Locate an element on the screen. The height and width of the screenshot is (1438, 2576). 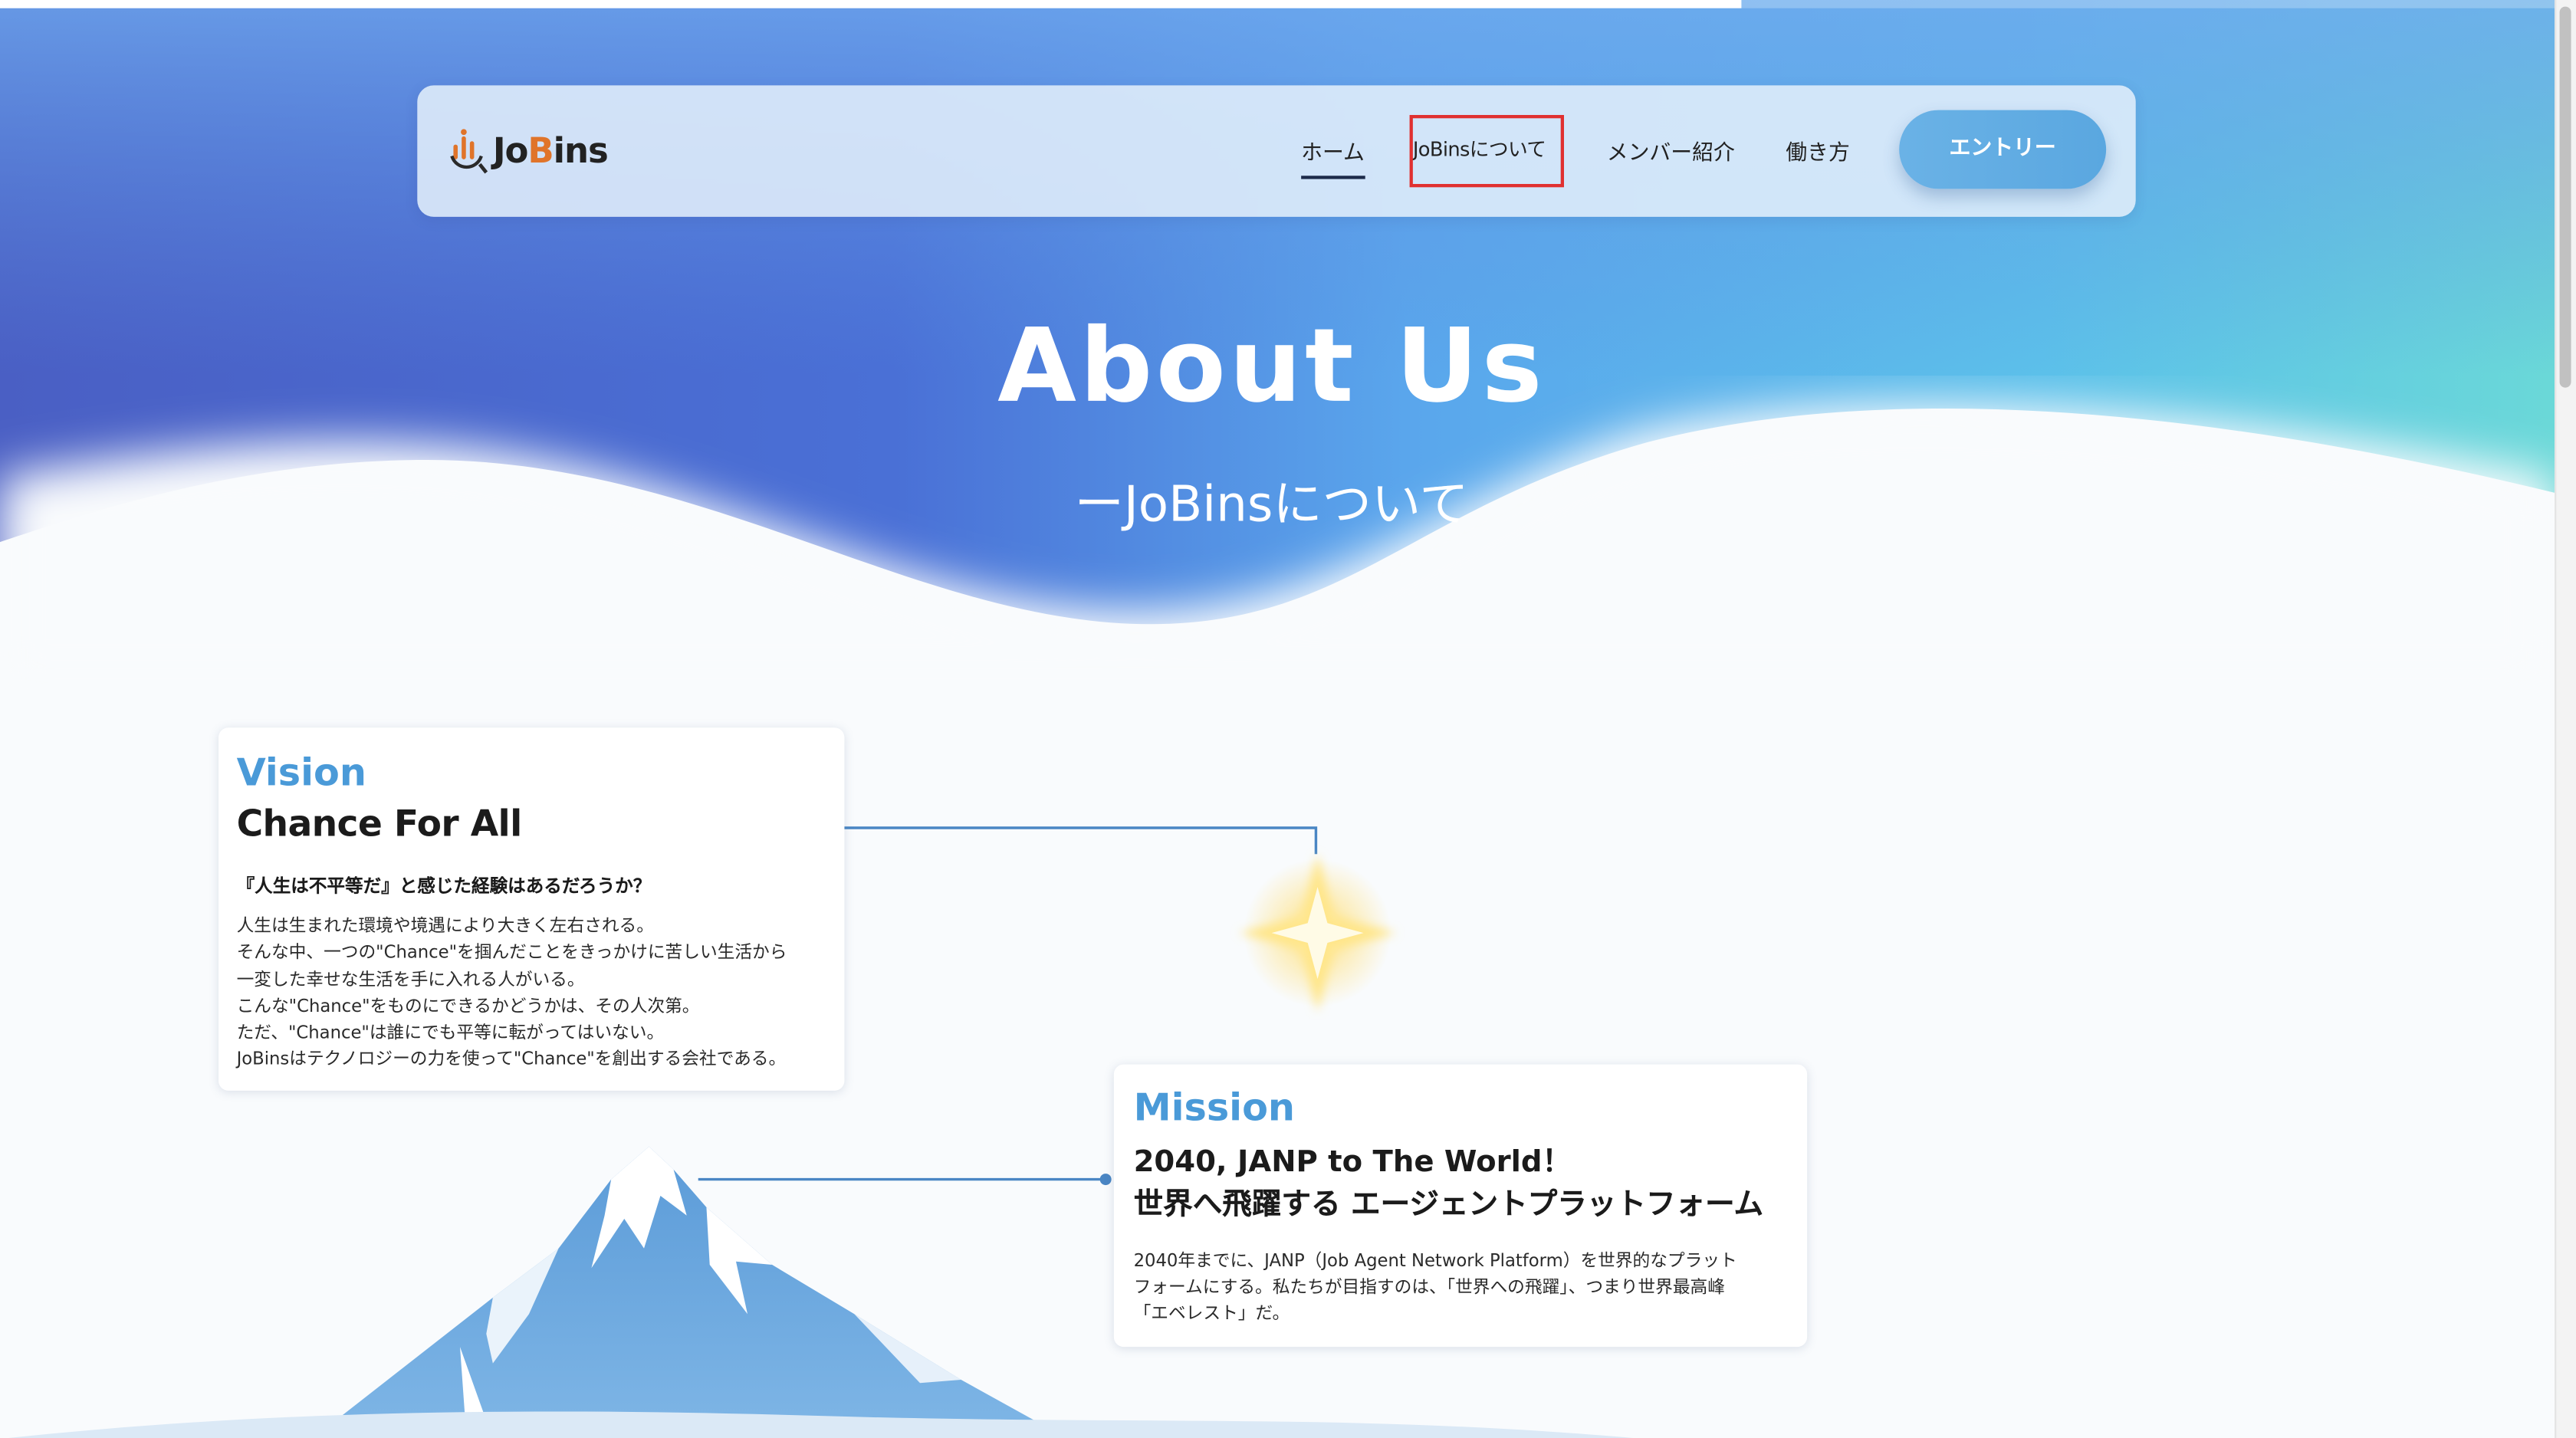
mission-kicker: Mission is located at coordinates (1215, 1109).